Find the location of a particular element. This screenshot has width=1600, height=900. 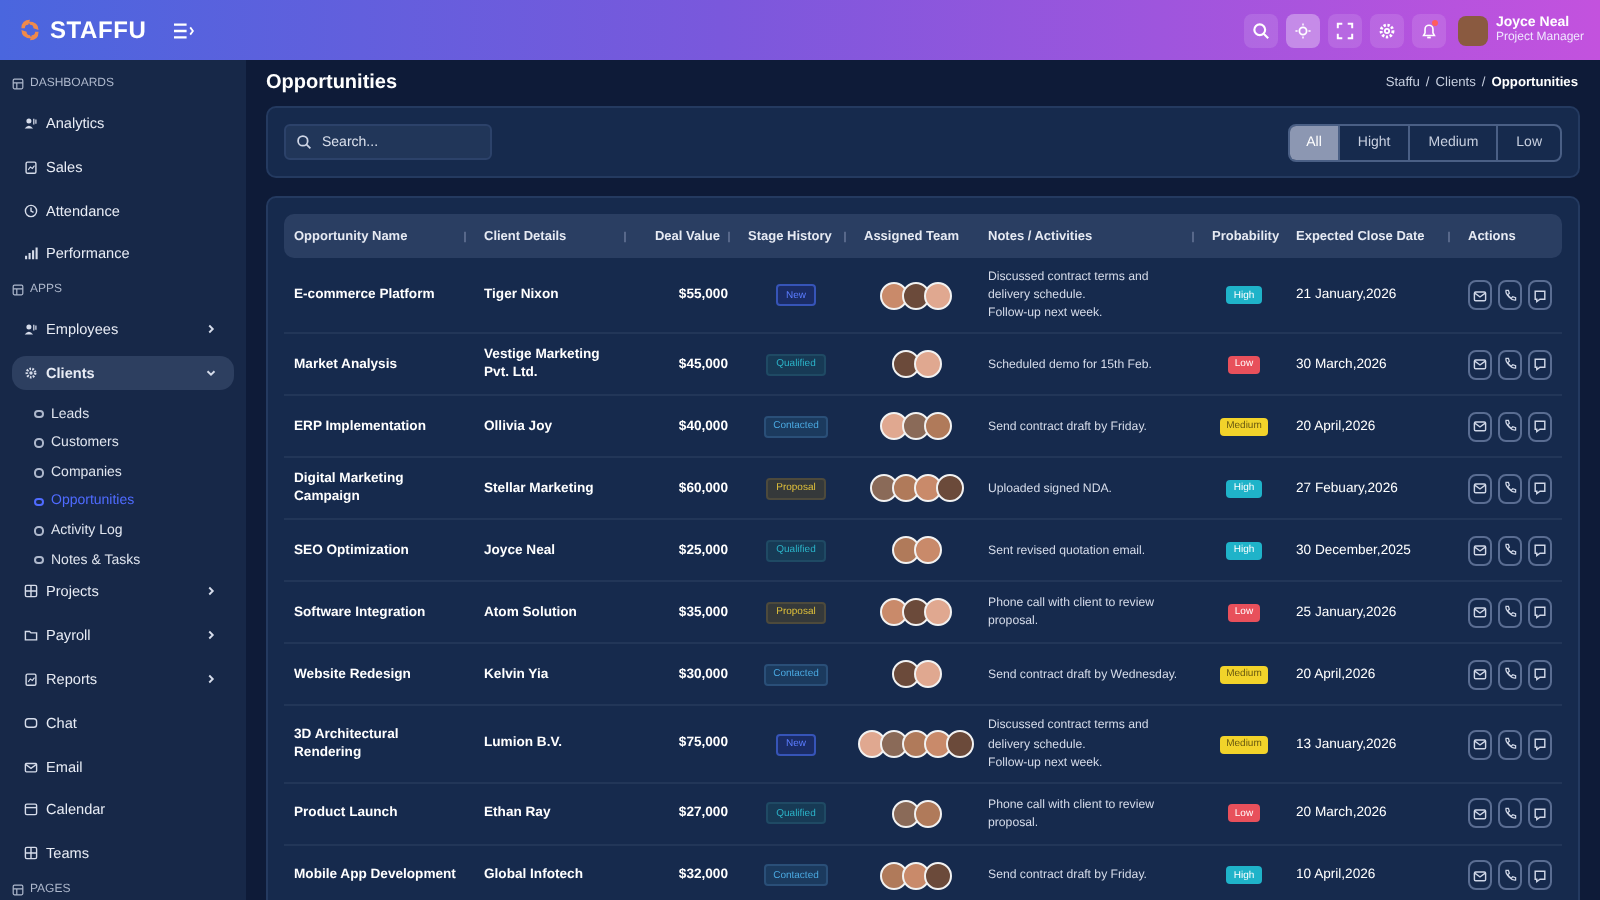

menu-icon is located at coordinates (183, 30).